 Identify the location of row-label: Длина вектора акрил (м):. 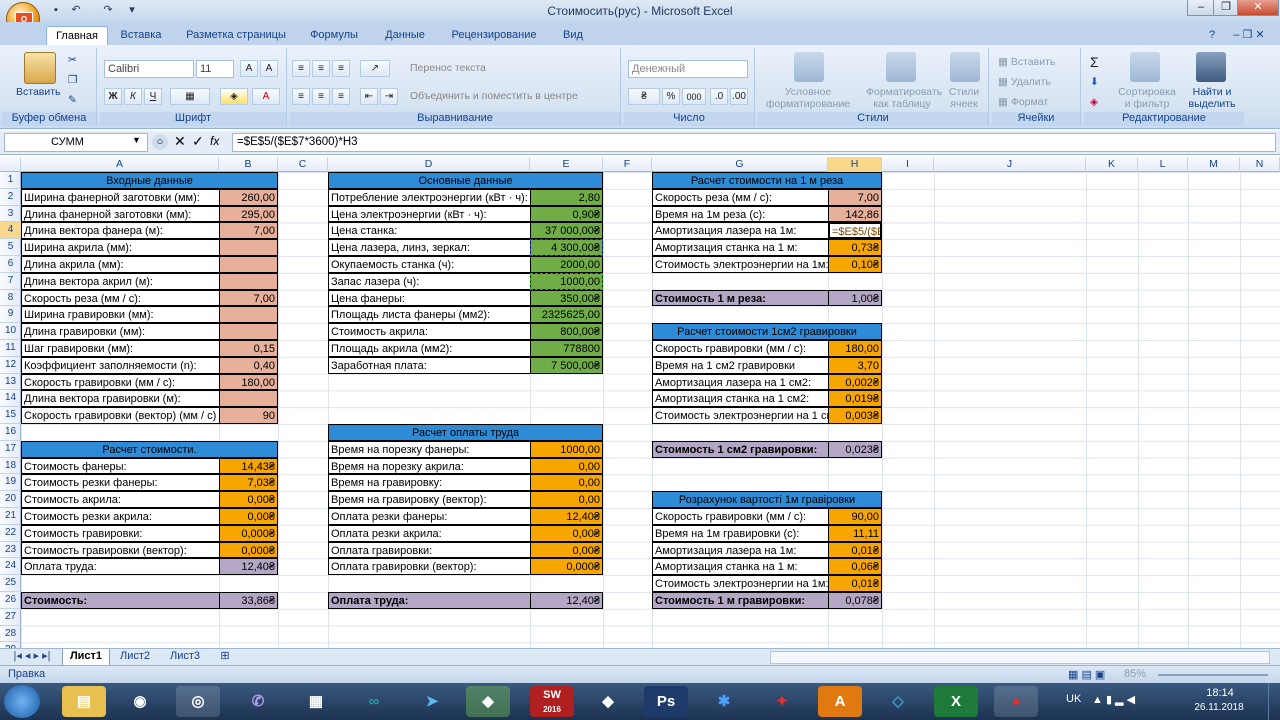
(120, 281).